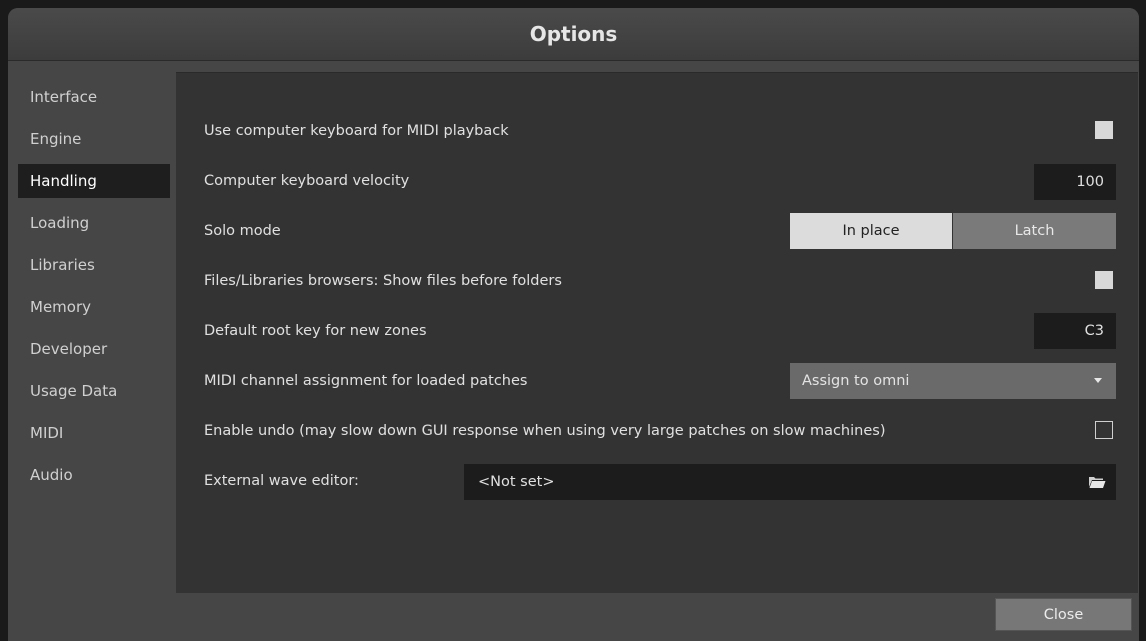 Image resolution: width=1146 pixels, height=641 pixels. Describe the element at coordinates (94, 223) in the screenshot. I see `sidebar-item-loading: Loading` at that location.